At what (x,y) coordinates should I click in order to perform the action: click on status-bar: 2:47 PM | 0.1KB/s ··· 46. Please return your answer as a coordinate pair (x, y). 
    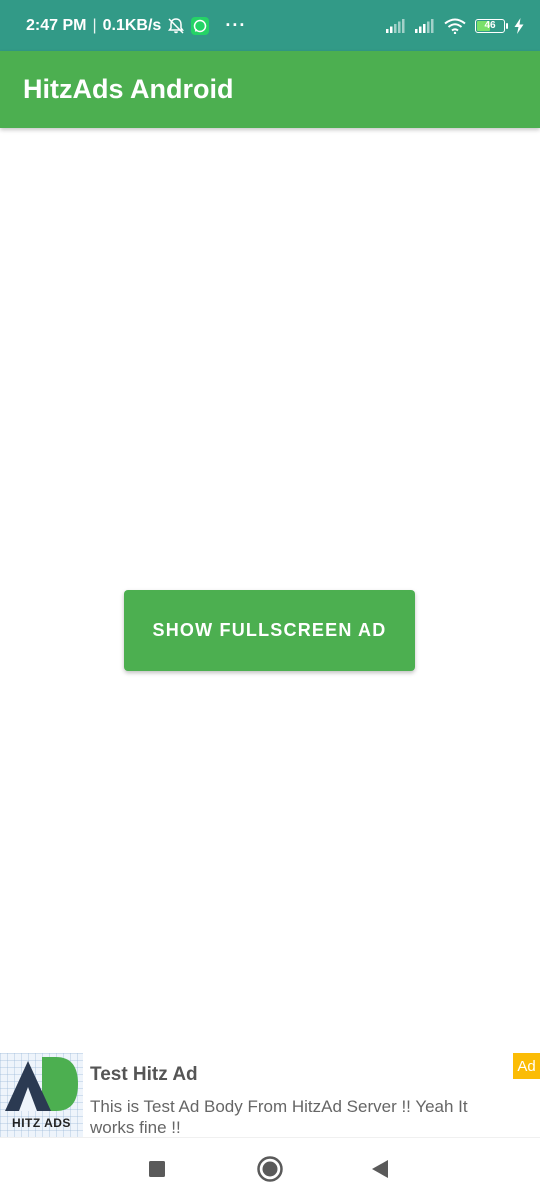
    Looking at the image, I should click on (270, 25).